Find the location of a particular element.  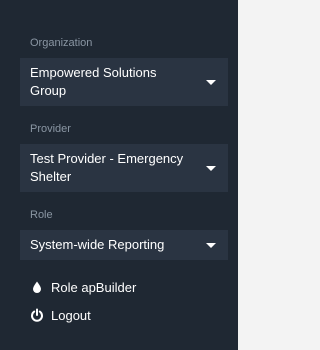

power-icon is located at coordinates (37, 315).